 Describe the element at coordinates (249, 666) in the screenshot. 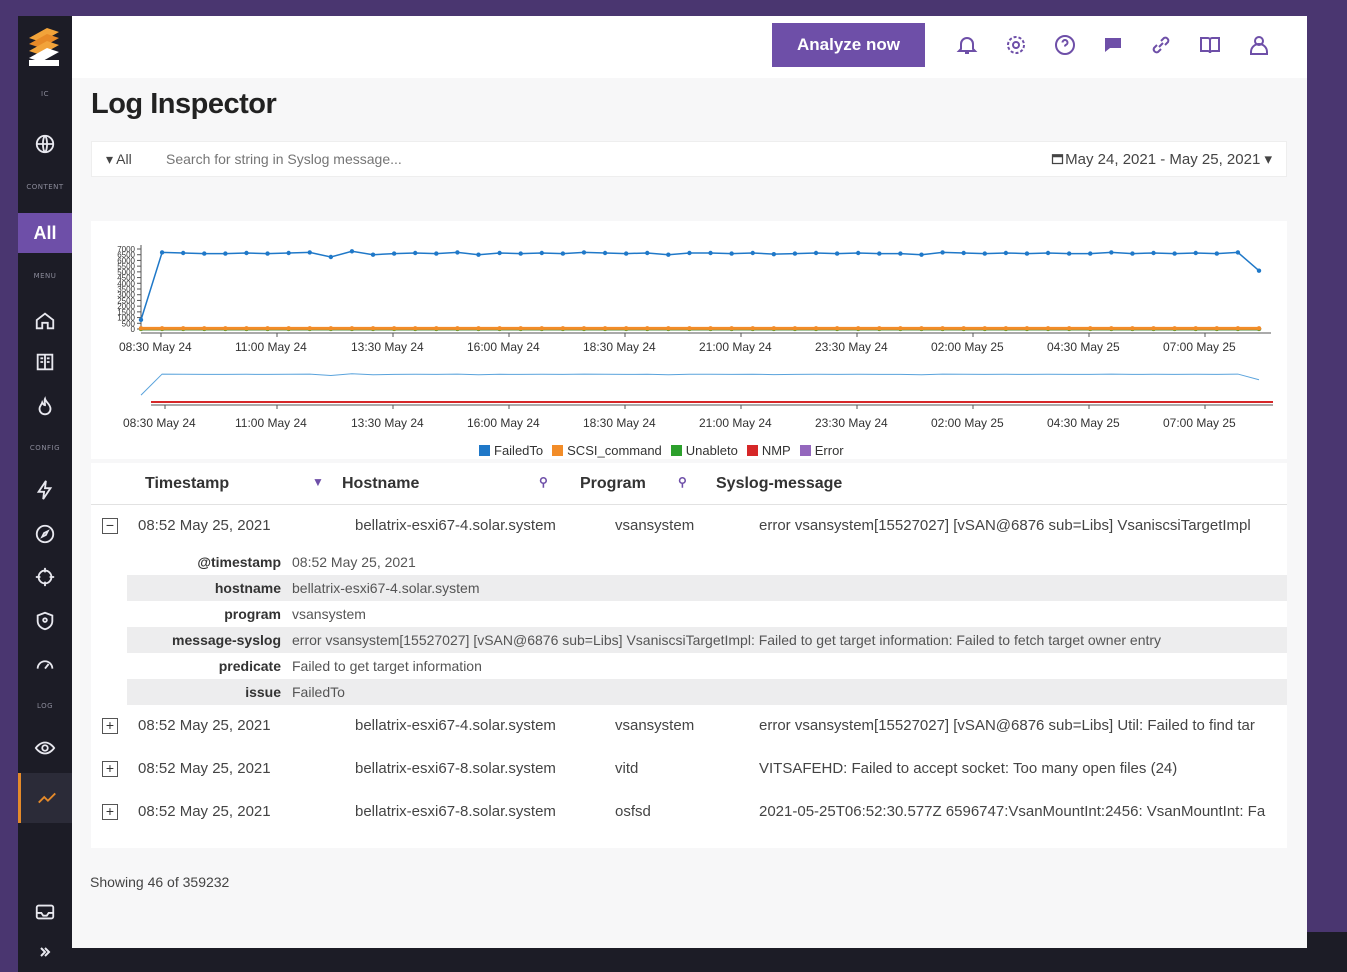

I see `detail-key: predicate` at that location.